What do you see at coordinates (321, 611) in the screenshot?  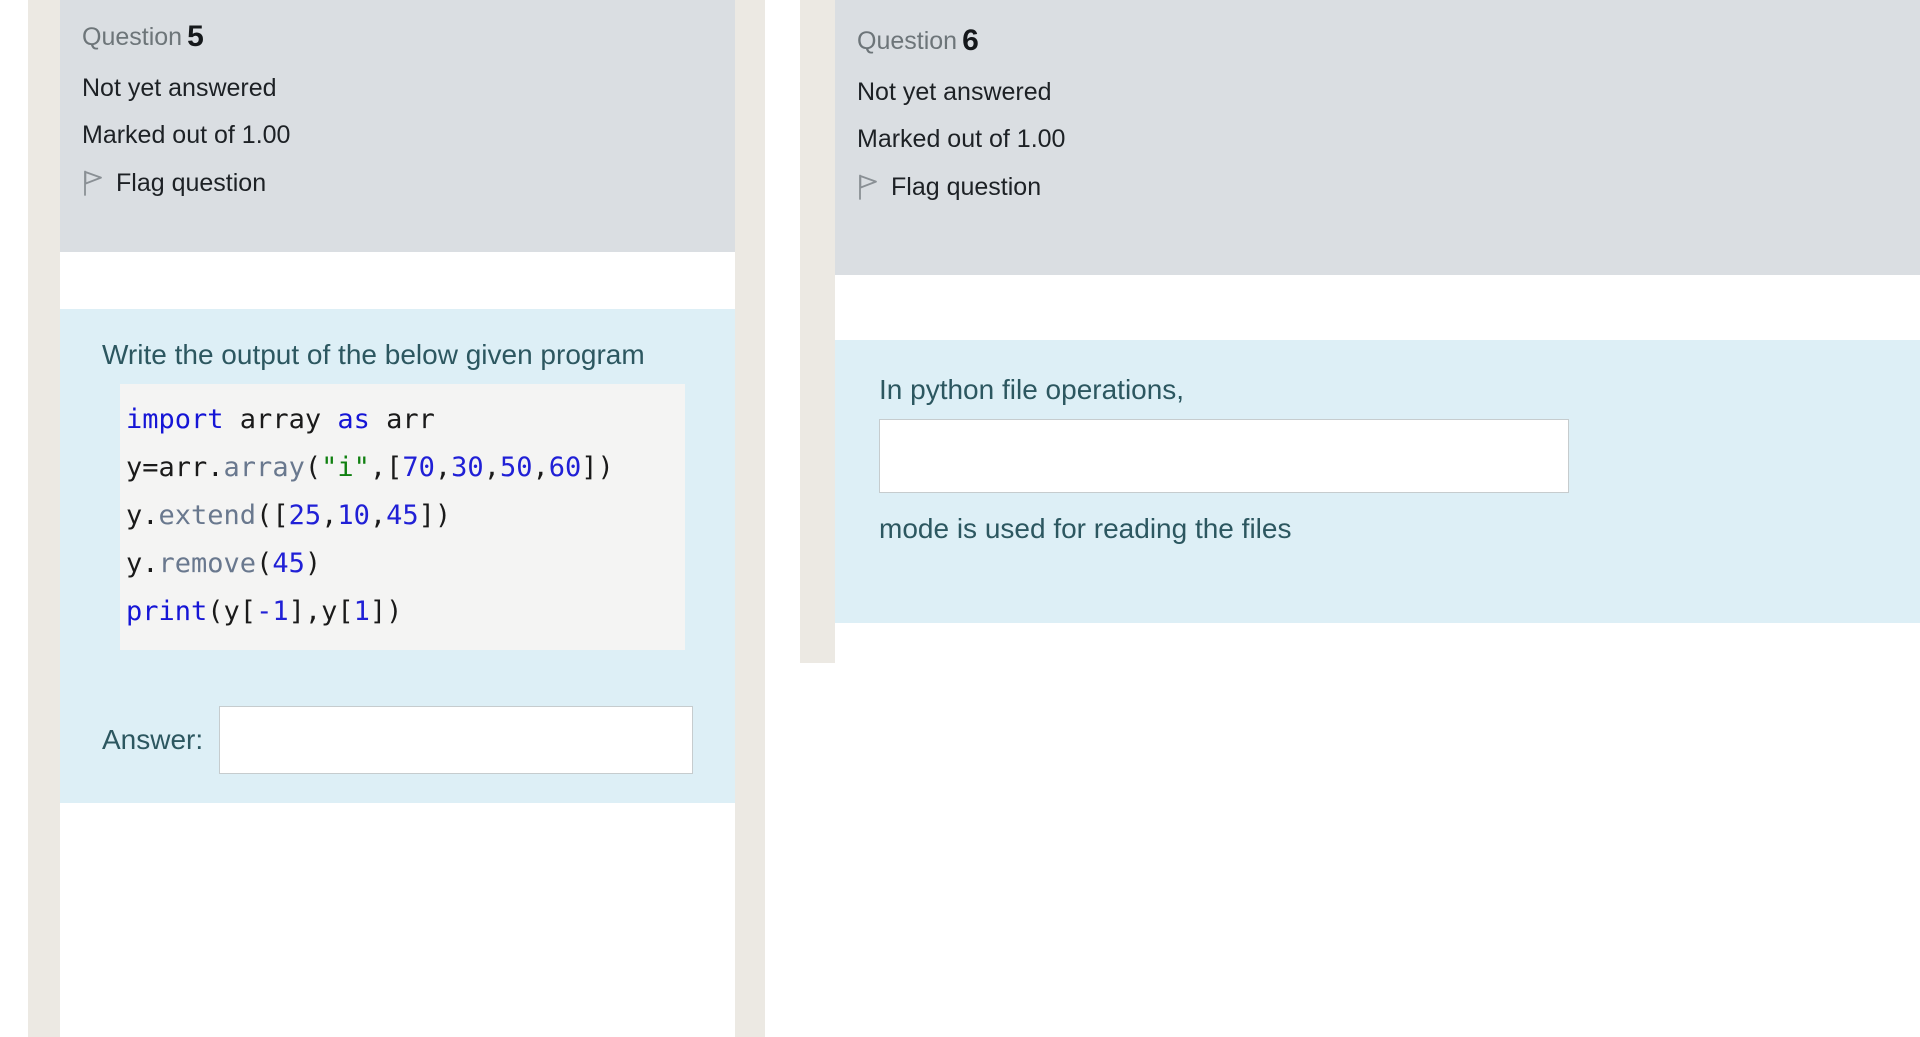 I see `code-token: ],y[` at bounding box center [321, 611].